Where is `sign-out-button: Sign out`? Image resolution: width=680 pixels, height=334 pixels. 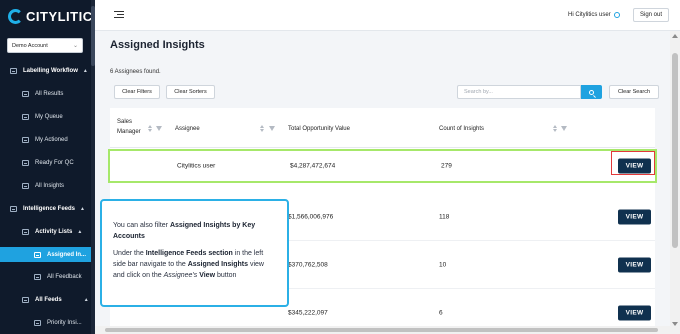
sign-out-button: Sign out is located at coordinates (651, 15).